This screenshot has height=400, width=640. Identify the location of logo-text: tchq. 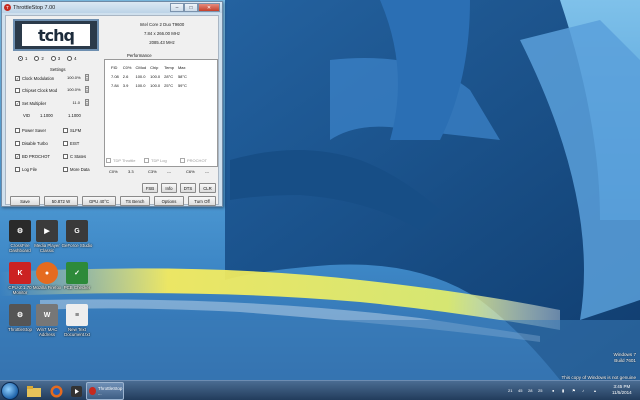
(56, 35).